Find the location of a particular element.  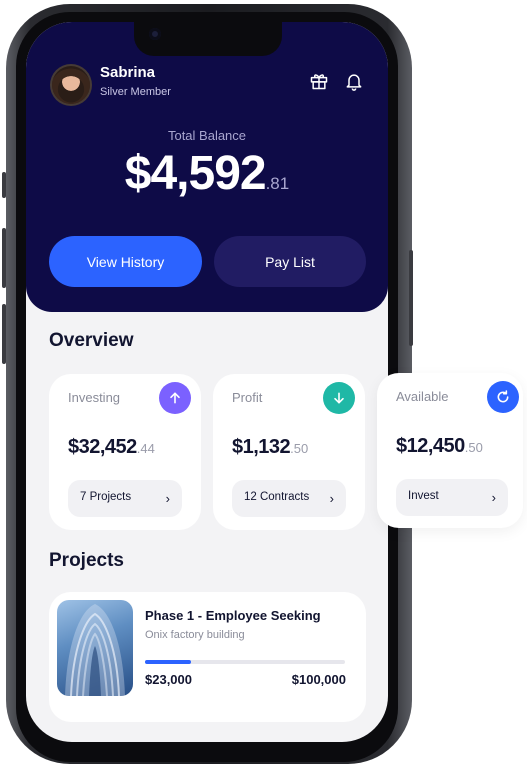

refresh-icon is located at coordinates (503, 397).